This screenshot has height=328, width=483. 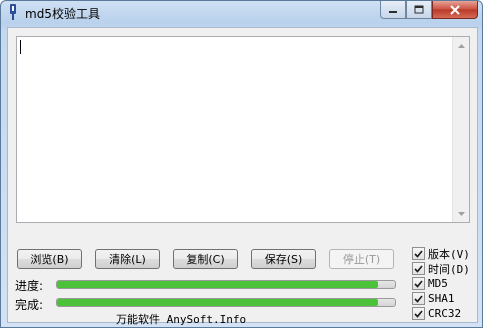 I want to click on checkbox-label: MD5, so click(x=438, y=283).